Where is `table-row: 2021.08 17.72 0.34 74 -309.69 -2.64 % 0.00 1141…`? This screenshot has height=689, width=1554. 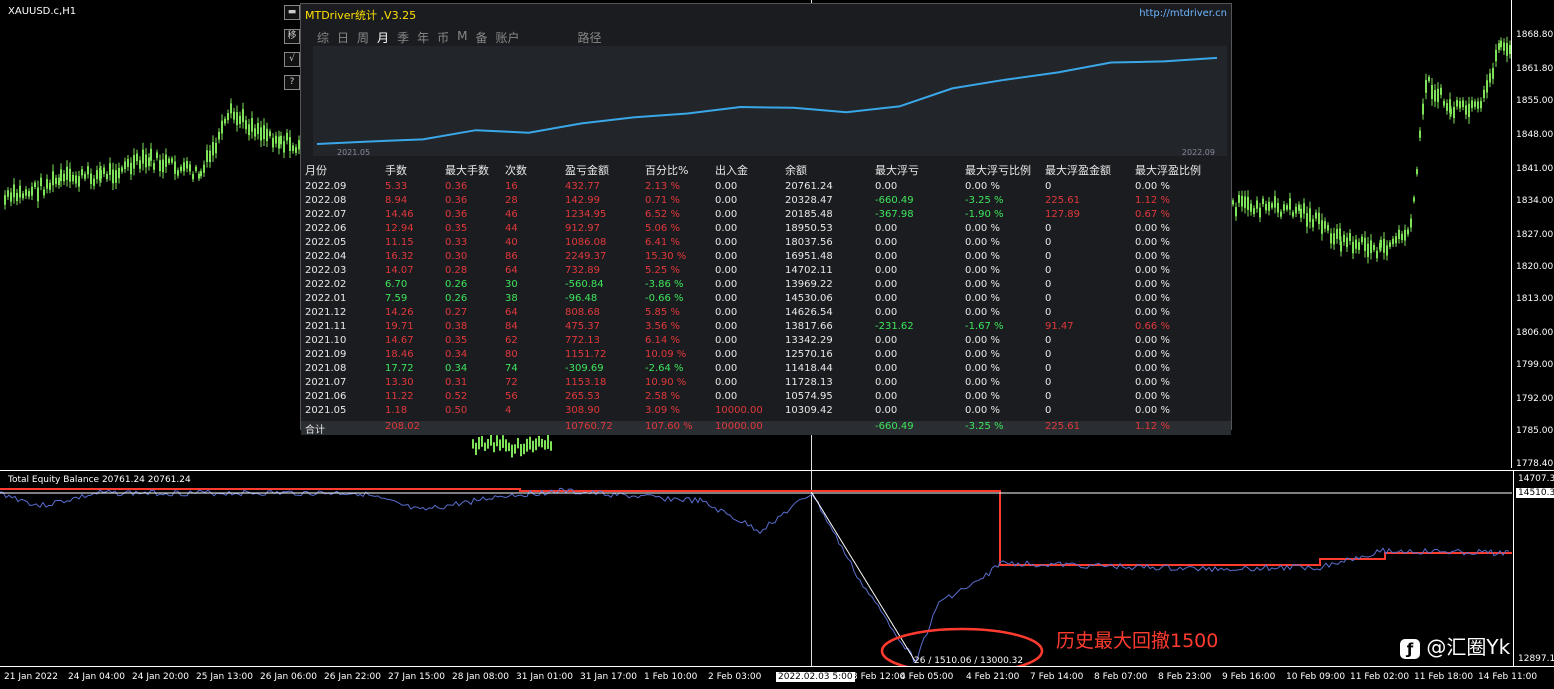
table-row: 2021.08 17.72 0.34 74 -309.69 -2.64 % 0.00 1141… is located at coordinates (766, 370).